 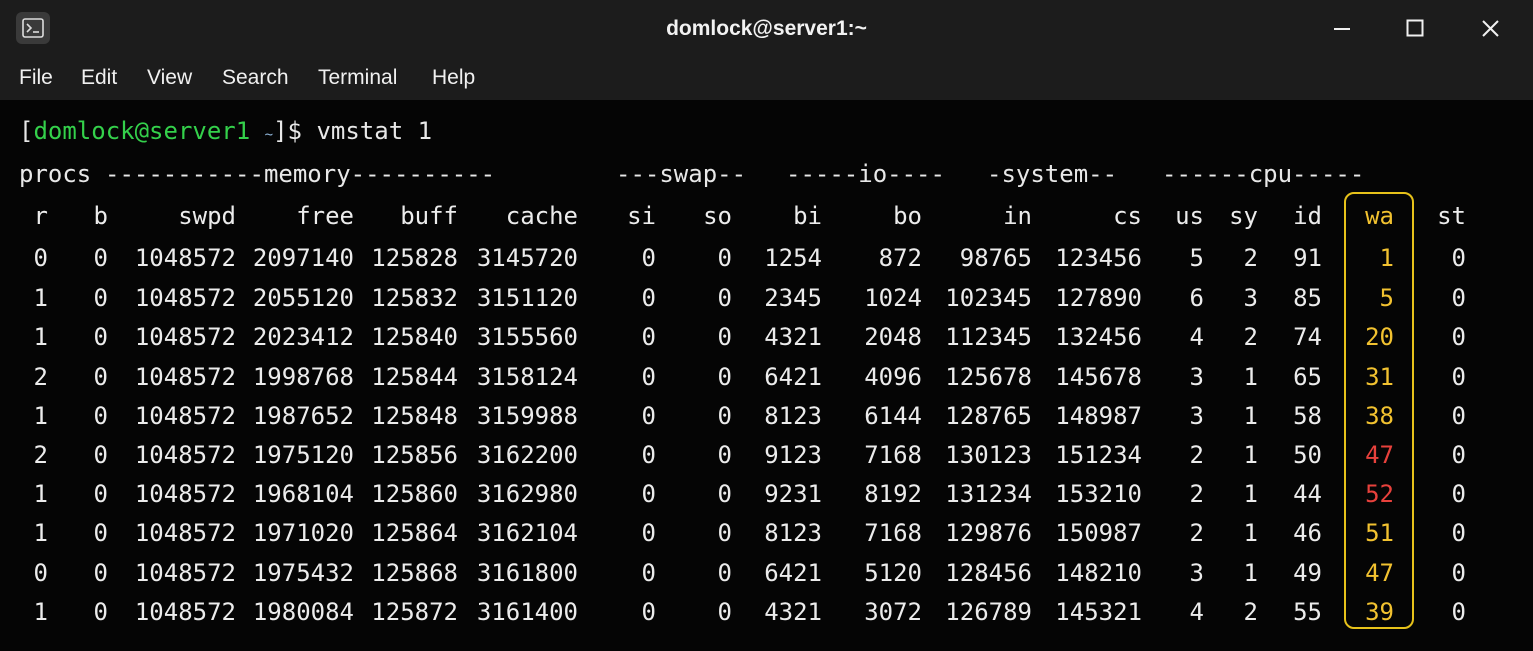 What do you see at coordinates (988, 337) in the screenshot?
I see `table-cell: 112345` at bounding box center [988, 337].